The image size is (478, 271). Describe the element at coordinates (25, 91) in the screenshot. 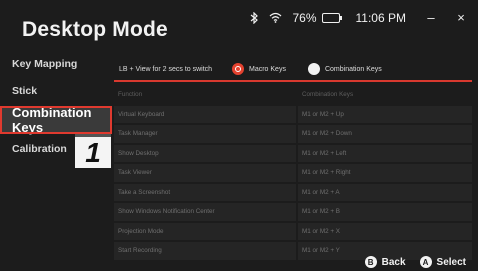

I see `sidebar-item-label: Stick` at that location.